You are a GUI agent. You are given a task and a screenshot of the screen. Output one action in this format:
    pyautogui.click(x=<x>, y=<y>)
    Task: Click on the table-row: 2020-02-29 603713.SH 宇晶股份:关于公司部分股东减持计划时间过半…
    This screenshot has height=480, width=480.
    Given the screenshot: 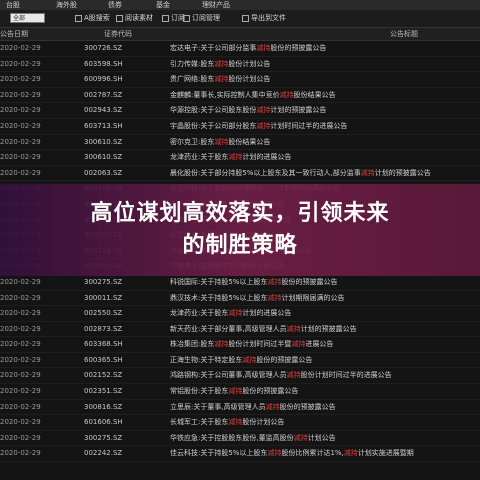 What is the action you would take?
    pyautogui.click(x=240, y=127)
    